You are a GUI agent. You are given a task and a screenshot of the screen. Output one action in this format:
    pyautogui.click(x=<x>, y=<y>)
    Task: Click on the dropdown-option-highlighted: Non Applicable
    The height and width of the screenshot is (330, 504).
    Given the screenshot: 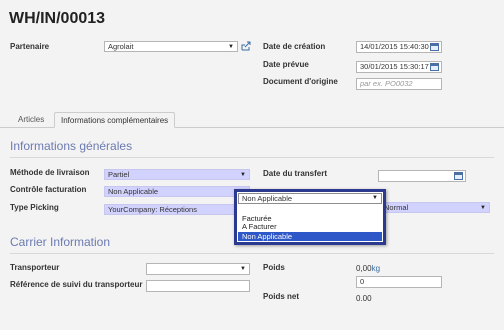 What is the action you would take?
    pyautogui.click(x=310, y=236)
    